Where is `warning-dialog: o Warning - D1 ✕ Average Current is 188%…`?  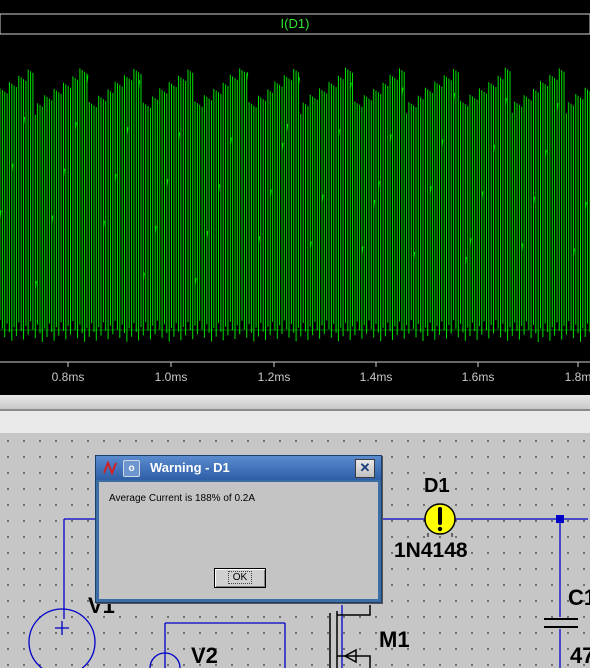 warning-dialog: o Warning - D1 ✕ Average Current is 188%… is located at coordinates (238, 529).